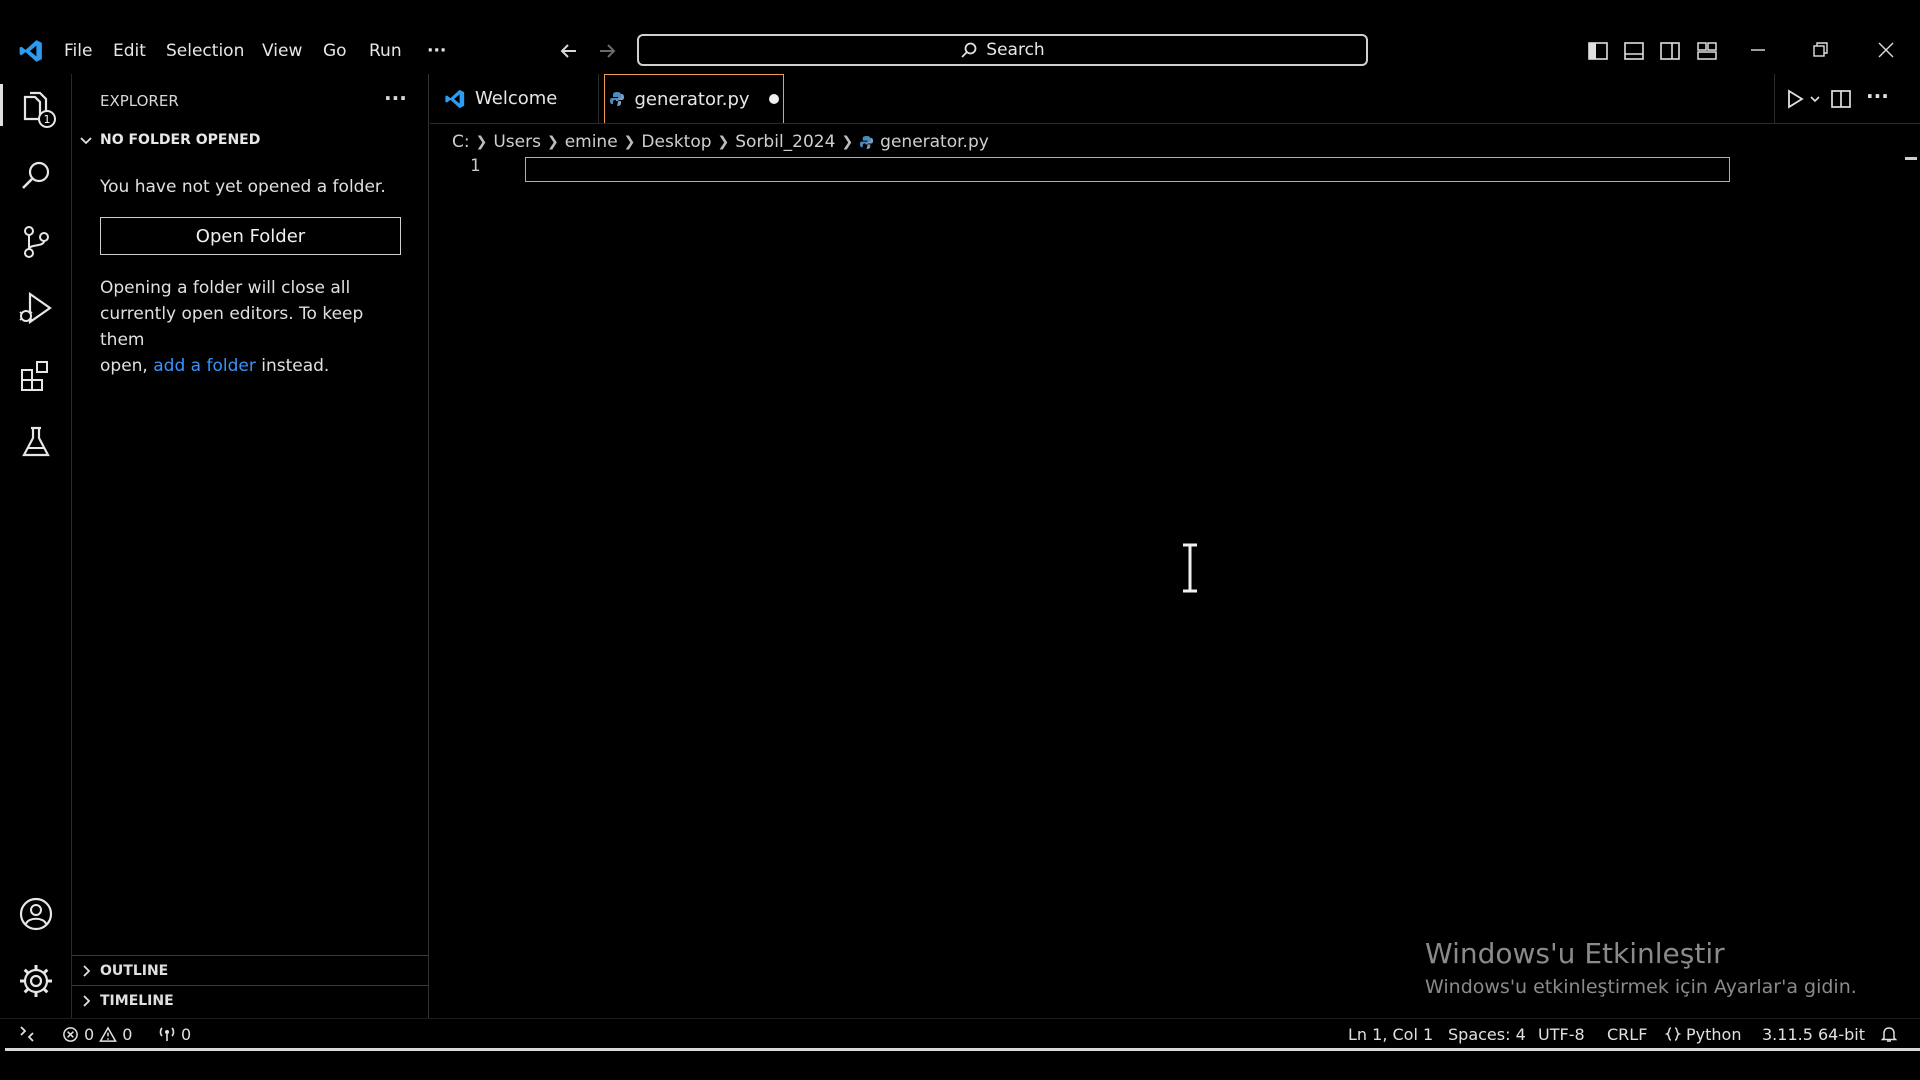  Describe the element at coordinates (108, 1034) in the screenshot. I see `warning-icon` at that location.